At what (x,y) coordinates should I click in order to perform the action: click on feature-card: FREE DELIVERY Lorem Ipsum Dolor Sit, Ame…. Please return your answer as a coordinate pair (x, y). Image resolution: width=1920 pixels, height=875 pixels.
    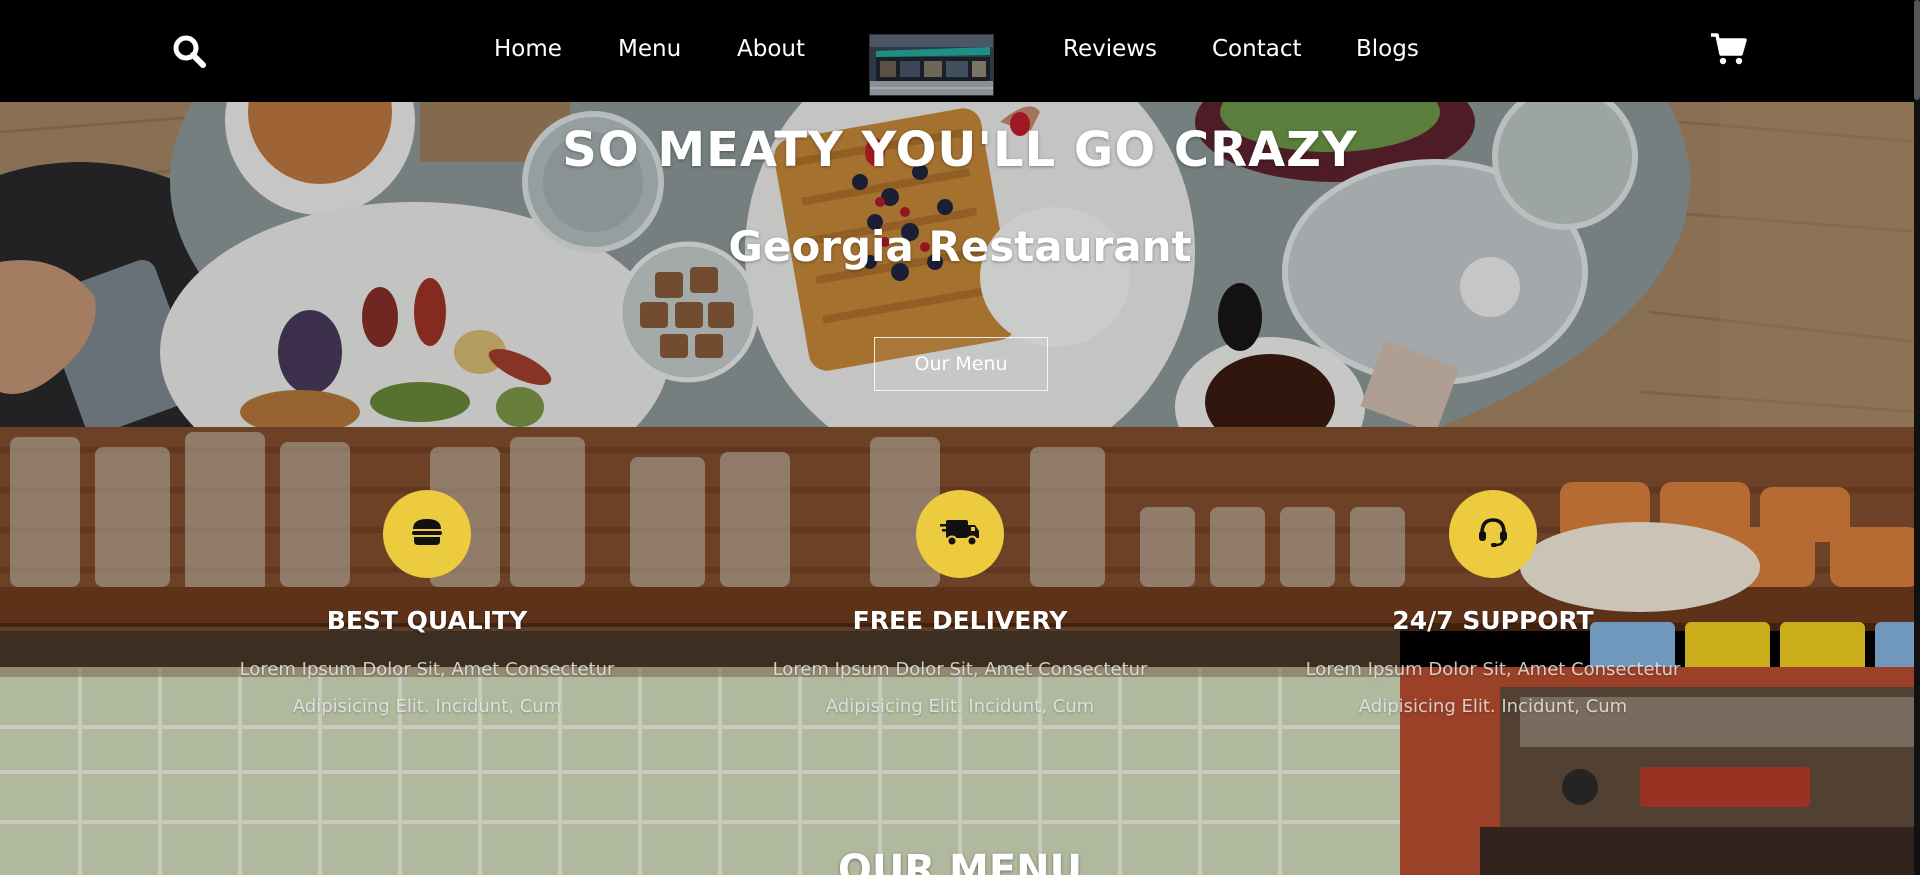
    Looking at the image, I should click on (960, 607).